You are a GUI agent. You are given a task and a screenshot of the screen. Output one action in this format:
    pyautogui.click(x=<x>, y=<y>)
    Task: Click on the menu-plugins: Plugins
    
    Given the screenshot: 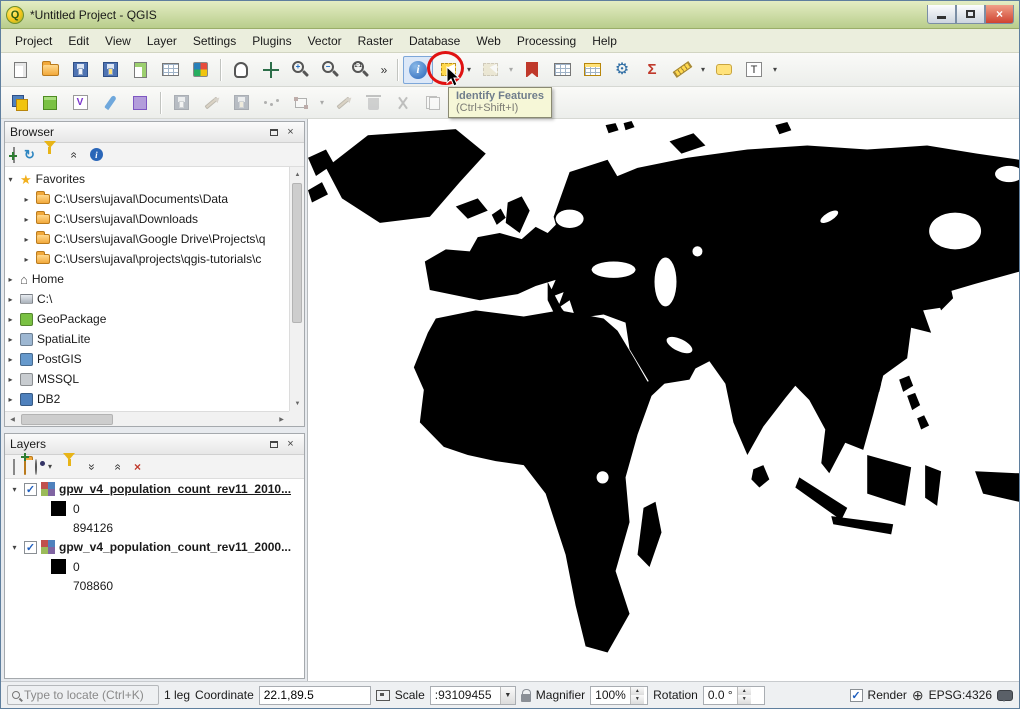 What is the action you would take?
    pyautogui.click(x=271, y=41)
    